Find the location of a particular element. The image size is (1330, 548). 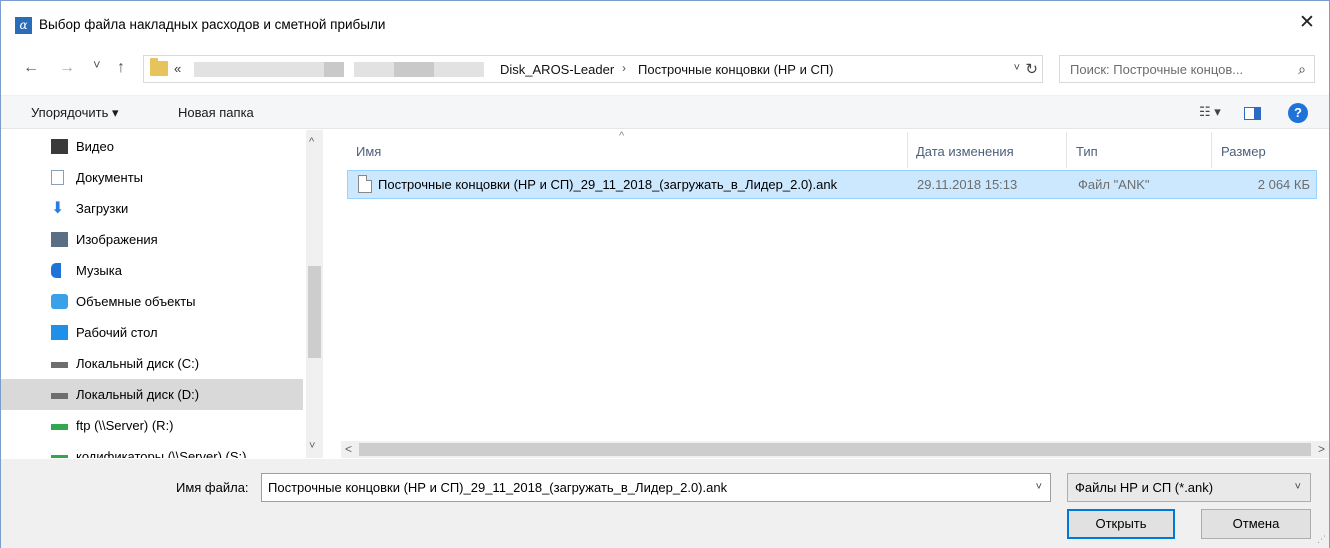

drive-icon is located at coordinates (59, 396).